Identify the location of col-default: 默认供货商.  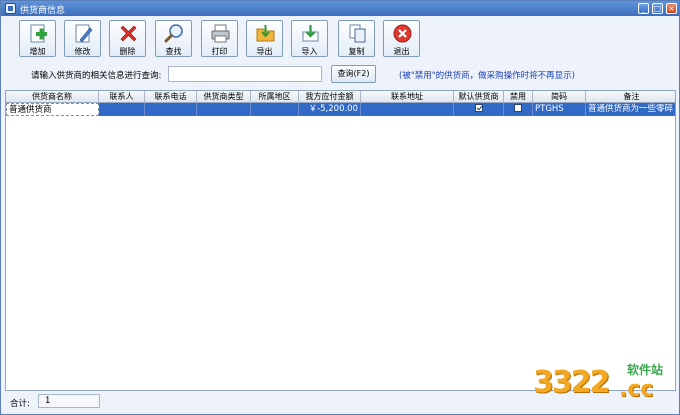
(479, 97).